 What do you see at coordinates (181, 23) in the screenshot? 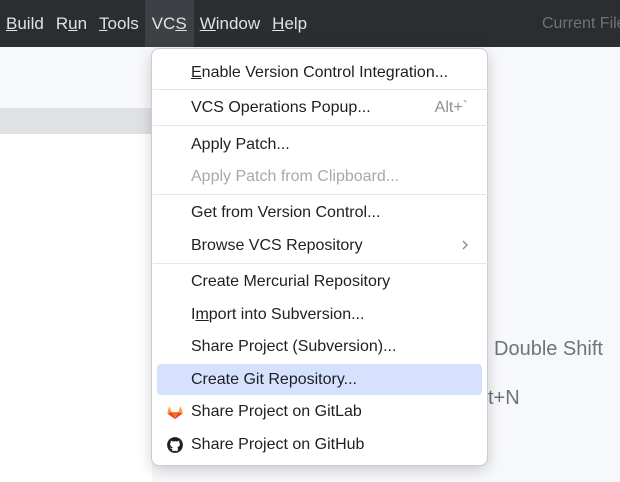
I see `menu-vcs-mnemonic: S` at bounding box center [181, 23].